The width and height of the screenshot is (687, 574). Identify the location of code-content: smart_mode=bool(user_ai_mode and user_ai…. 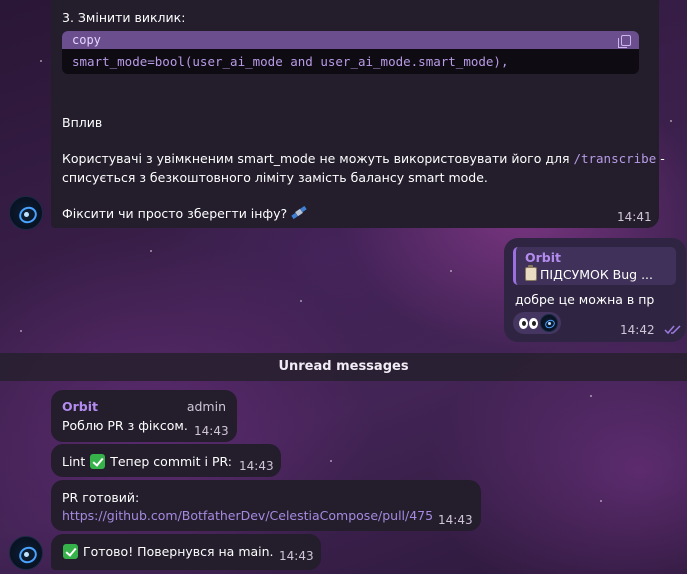
(290, 61).